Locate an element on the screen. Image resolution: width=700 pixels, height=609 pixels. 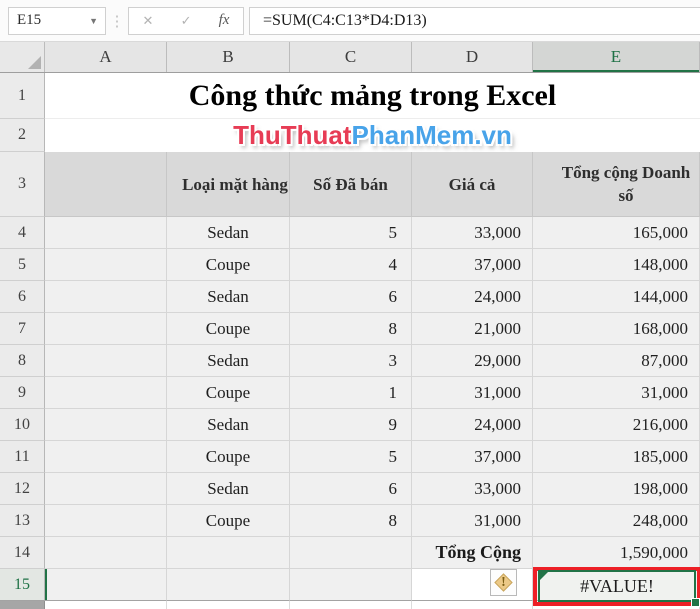
row-header: 11 is located at coordinates (22, 457).